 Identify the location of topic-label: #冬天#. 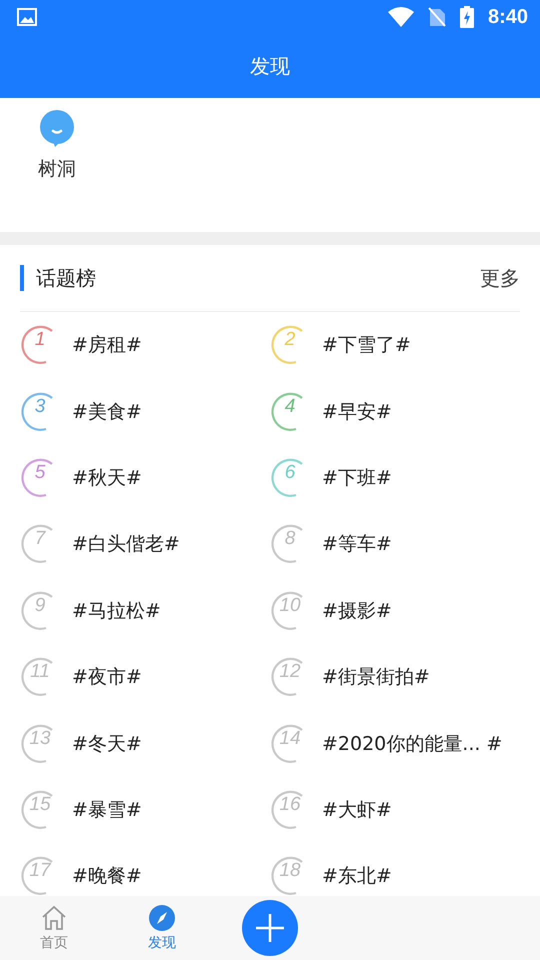
(107, 743).